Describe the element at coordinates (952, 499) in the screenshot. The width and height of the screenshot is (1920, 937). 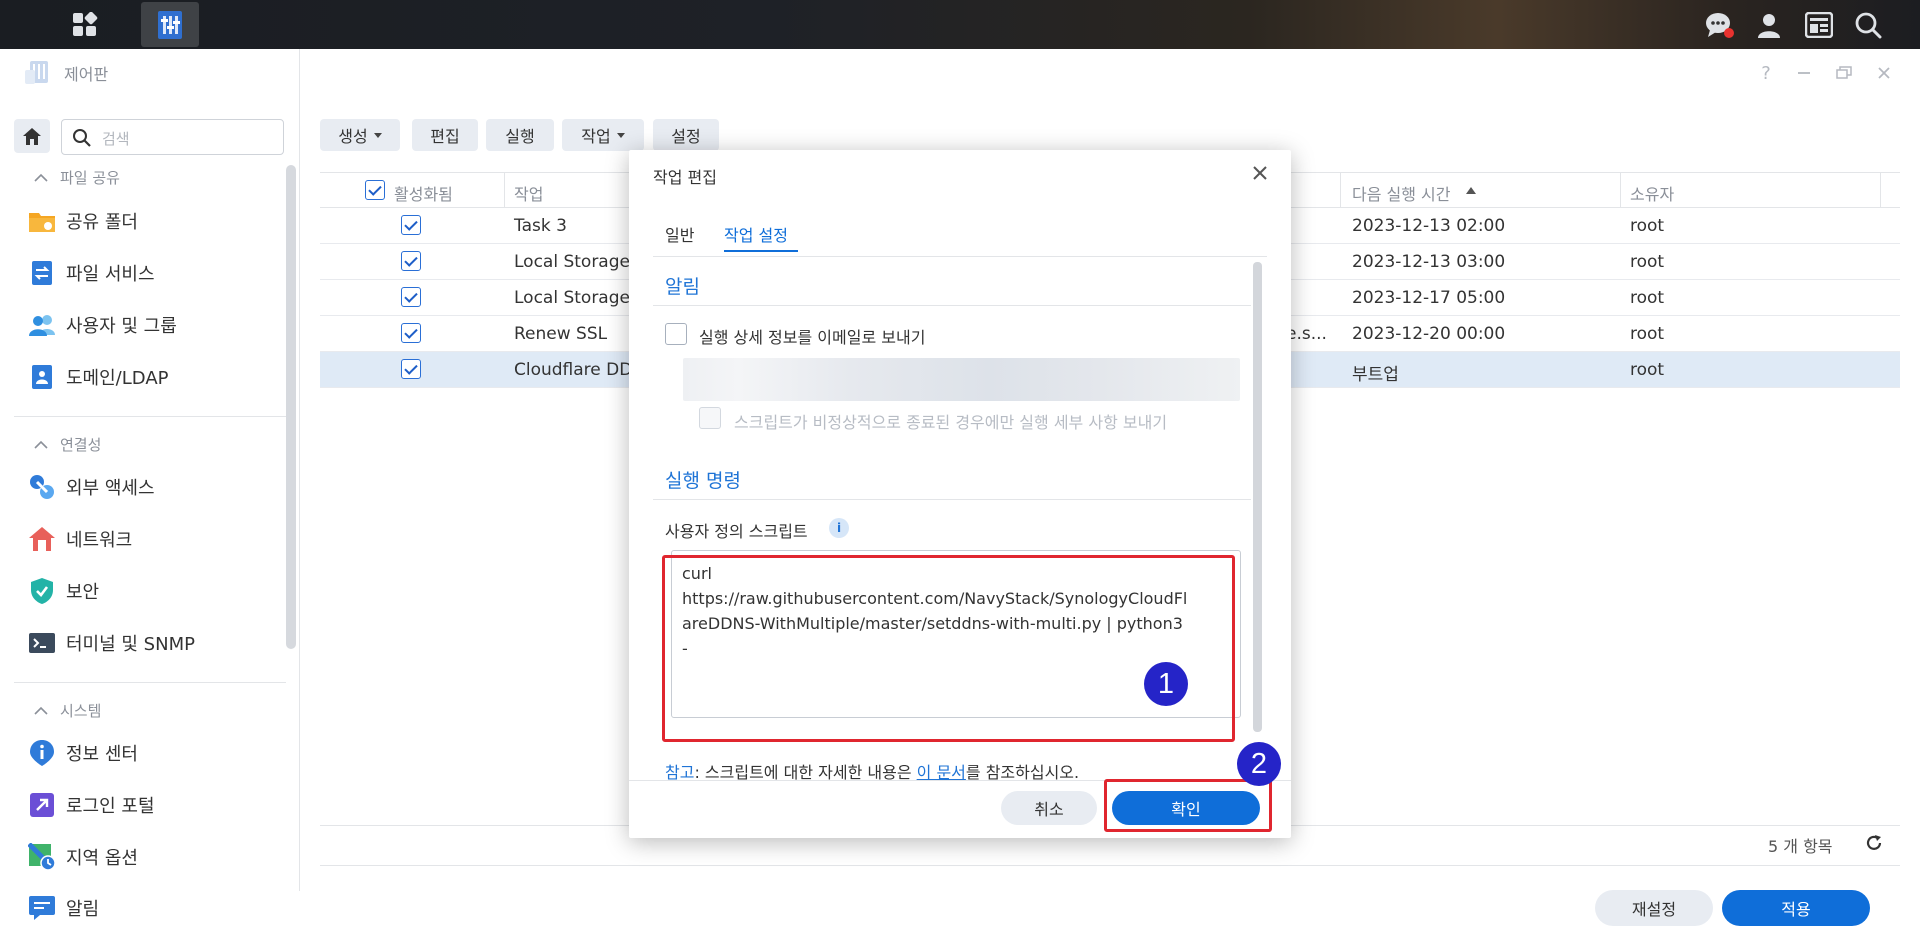
I see `section-divider` at that location.